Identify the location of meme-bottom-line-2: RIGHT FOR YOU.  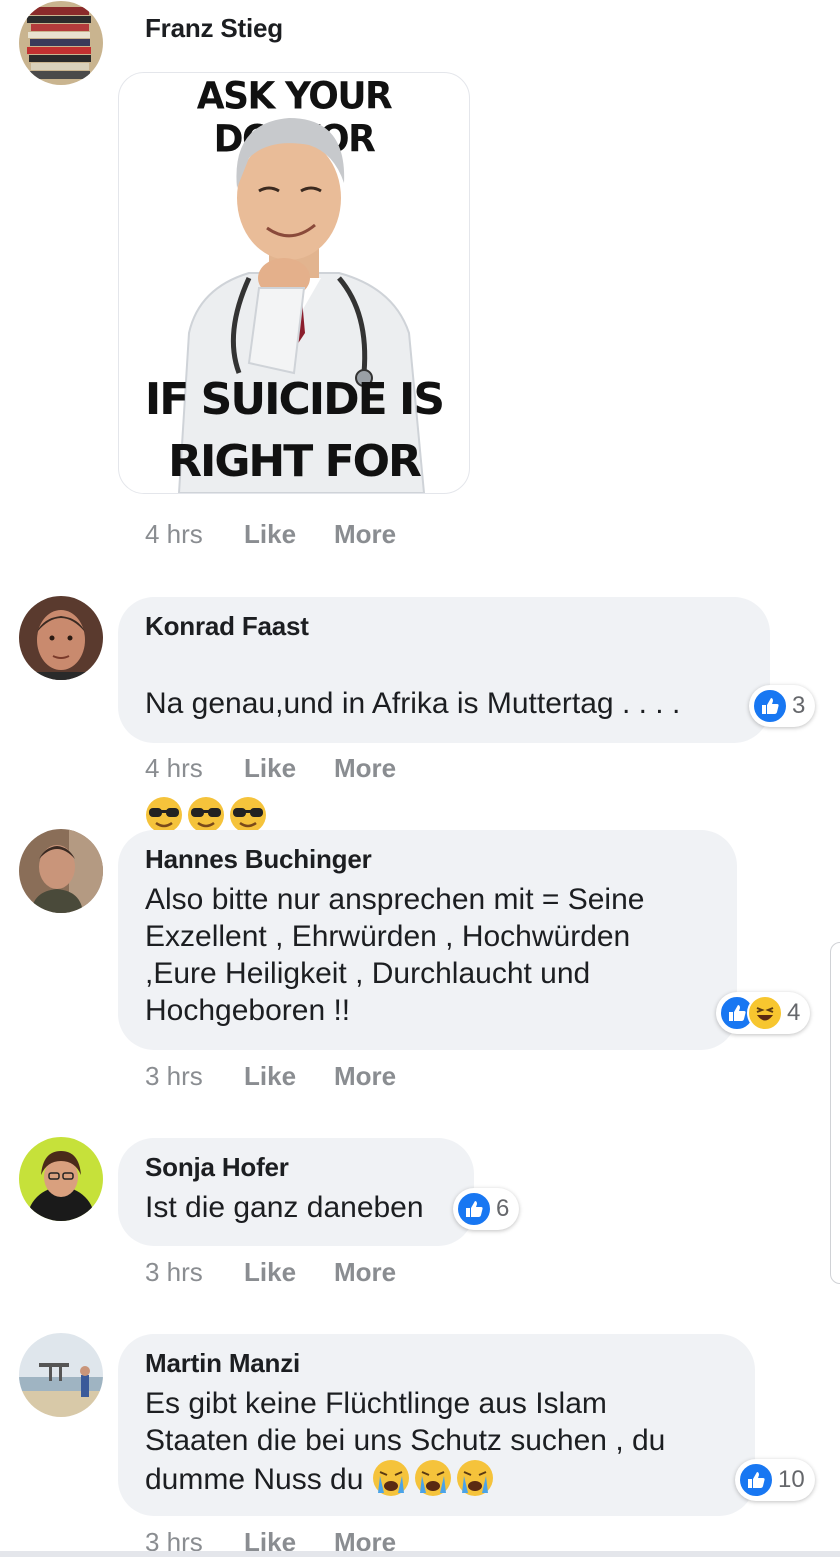
(295, 461).